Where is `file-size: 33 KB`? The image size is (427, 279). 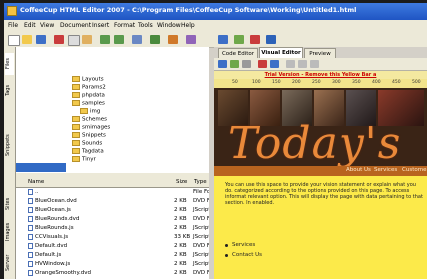 file-size: 33 KB is located at coordinates (182, 237).